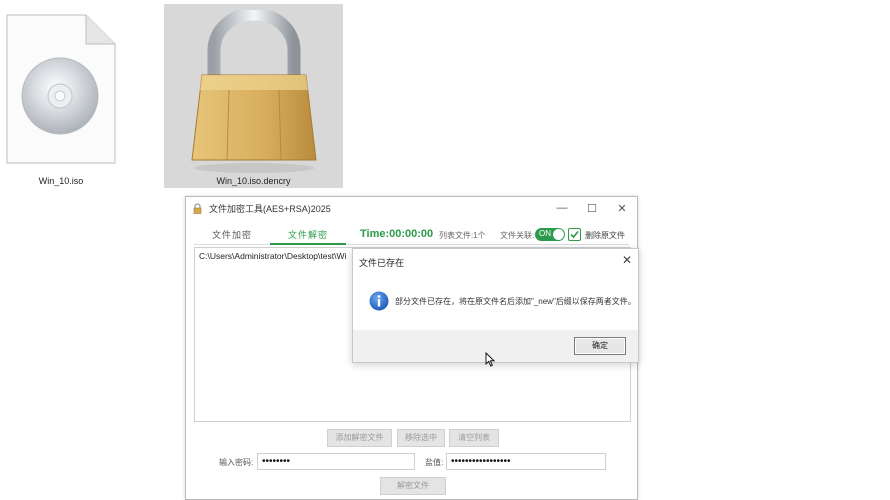  I want to click on password-label: 输入密码:, so click(236, 462).